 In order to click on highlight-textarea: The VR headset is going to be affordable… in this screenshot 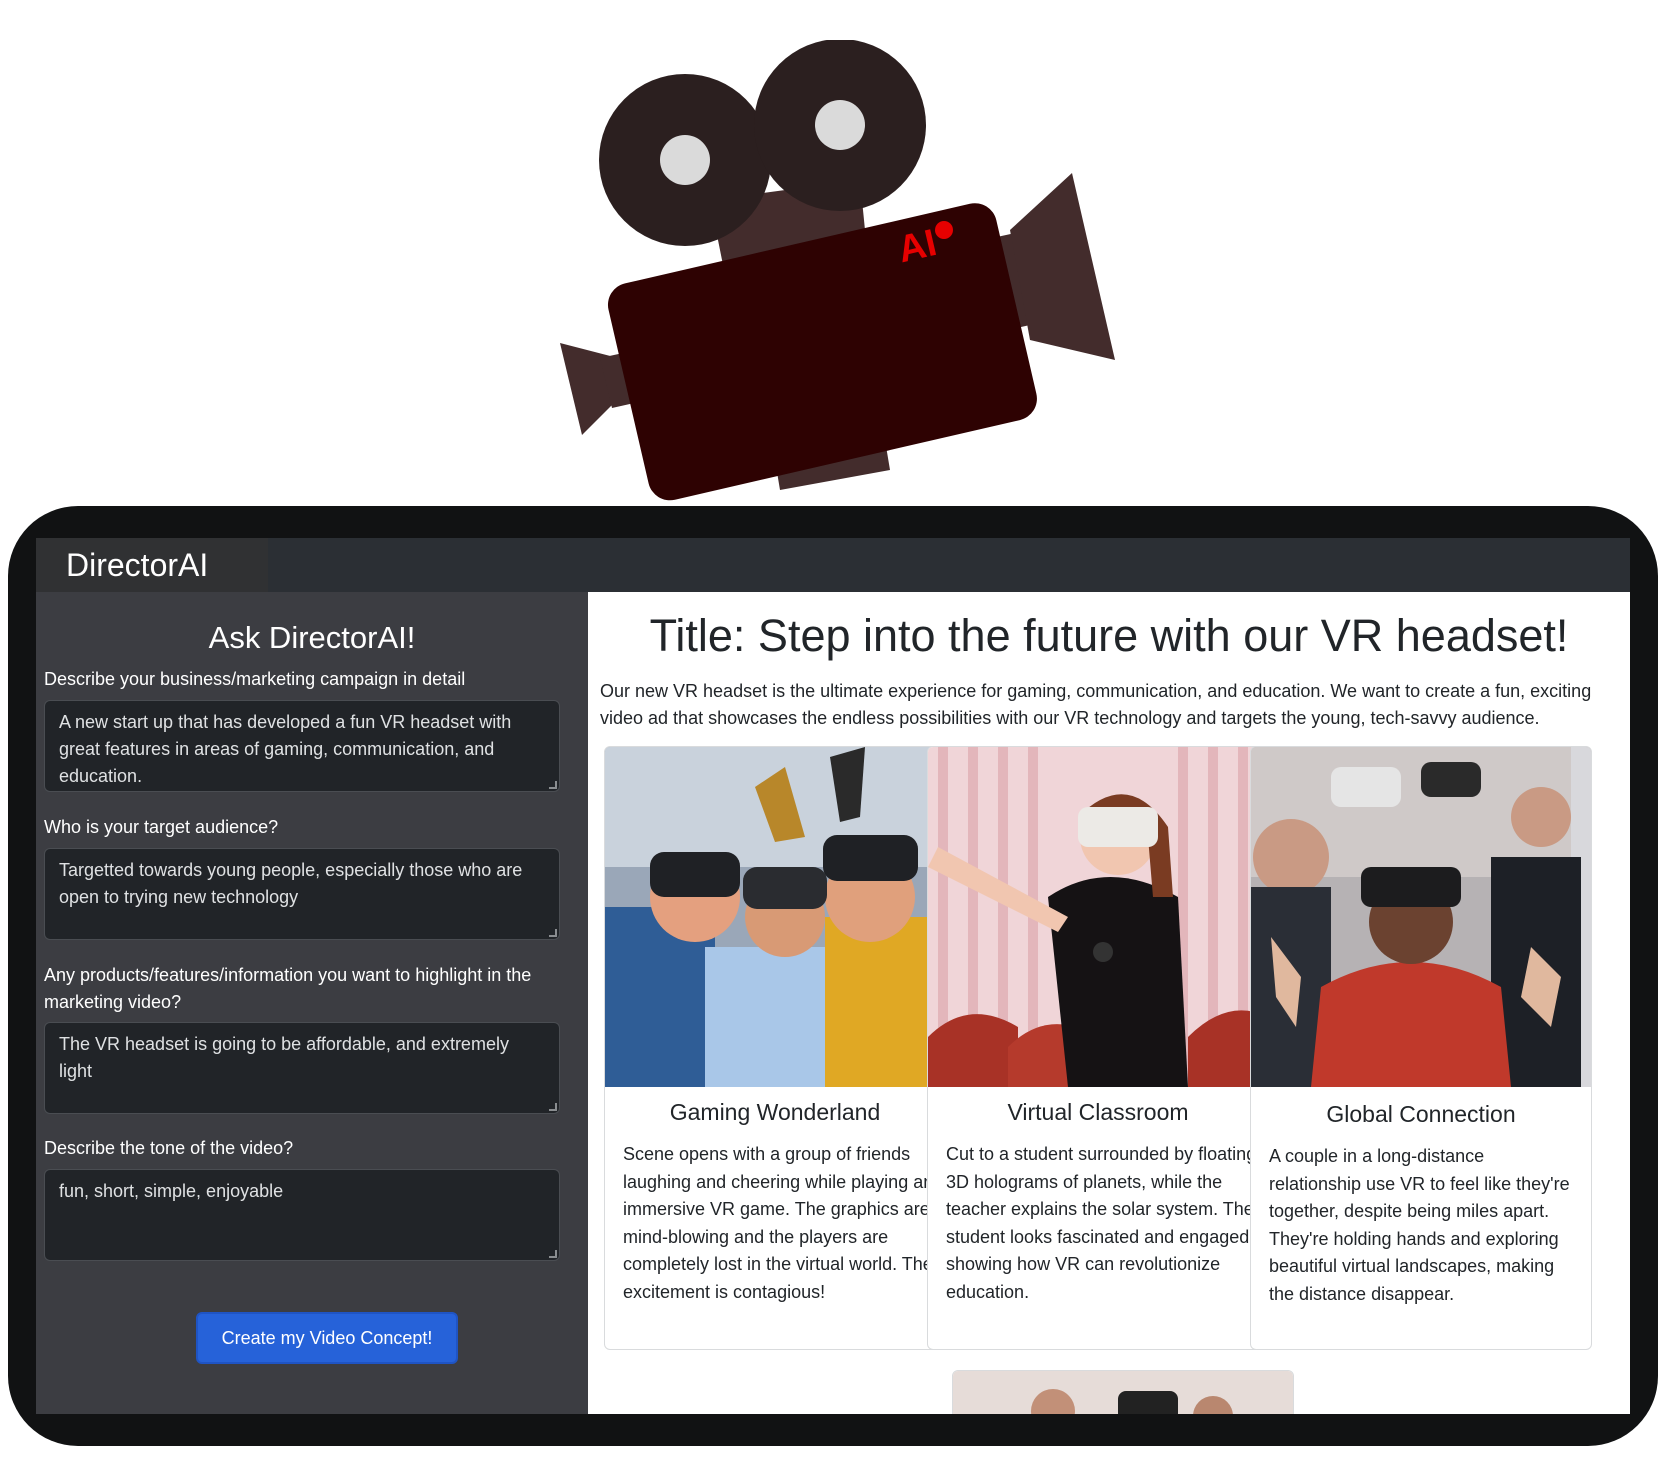, I will do `click(302, 1068)`.